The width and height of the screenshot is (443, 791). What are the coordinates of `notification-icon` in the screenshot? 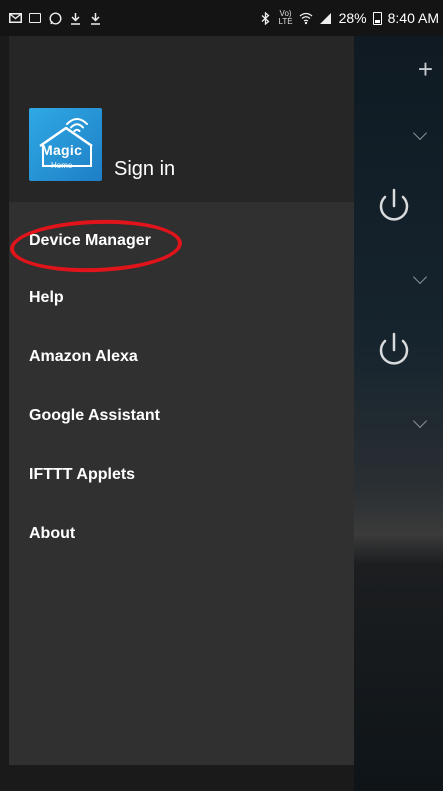 It's located at (35, 18).